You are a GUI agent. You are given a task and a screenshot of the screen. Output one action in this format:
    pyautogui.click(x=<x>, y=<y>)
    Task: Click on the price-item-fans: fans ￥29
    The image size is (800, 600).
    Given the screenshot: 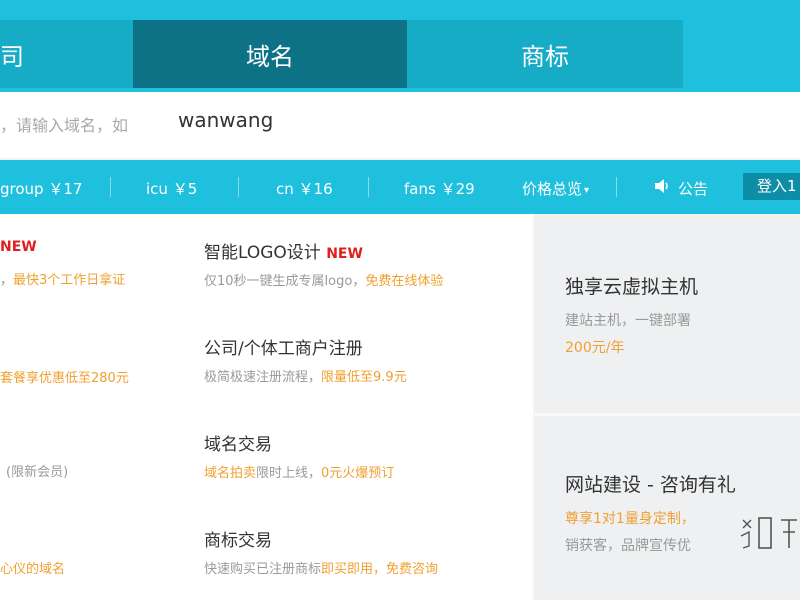 What is the action you would take?
    pyautogui.click(x=439, y=188)
    